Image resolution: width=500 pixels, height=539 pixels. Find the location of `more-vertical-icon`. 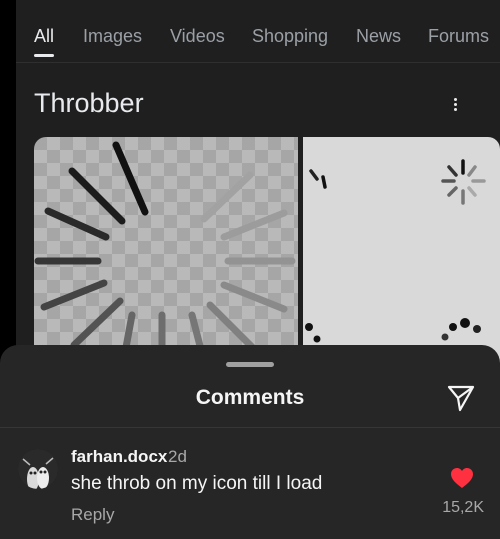

more-vertical-icon is located at coordinates (455, 105).